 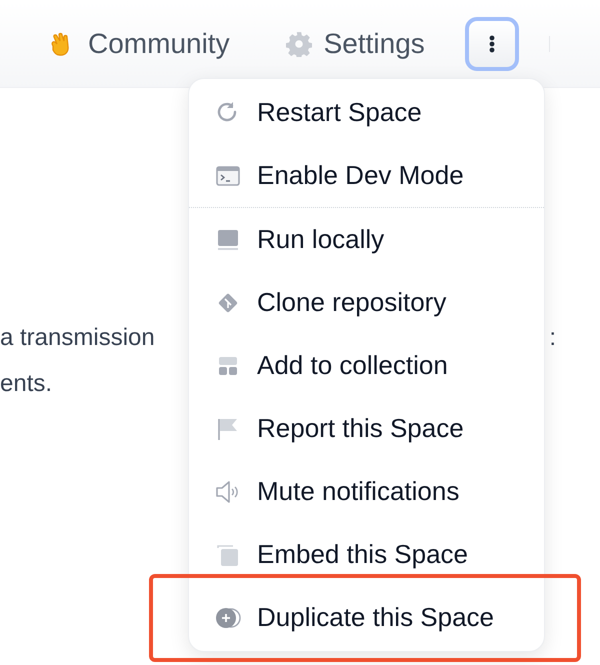 What do you see at coordinates (77, 338) in the screenshot?
I see `body-text: a transmission` at bounding box center [77, 338].